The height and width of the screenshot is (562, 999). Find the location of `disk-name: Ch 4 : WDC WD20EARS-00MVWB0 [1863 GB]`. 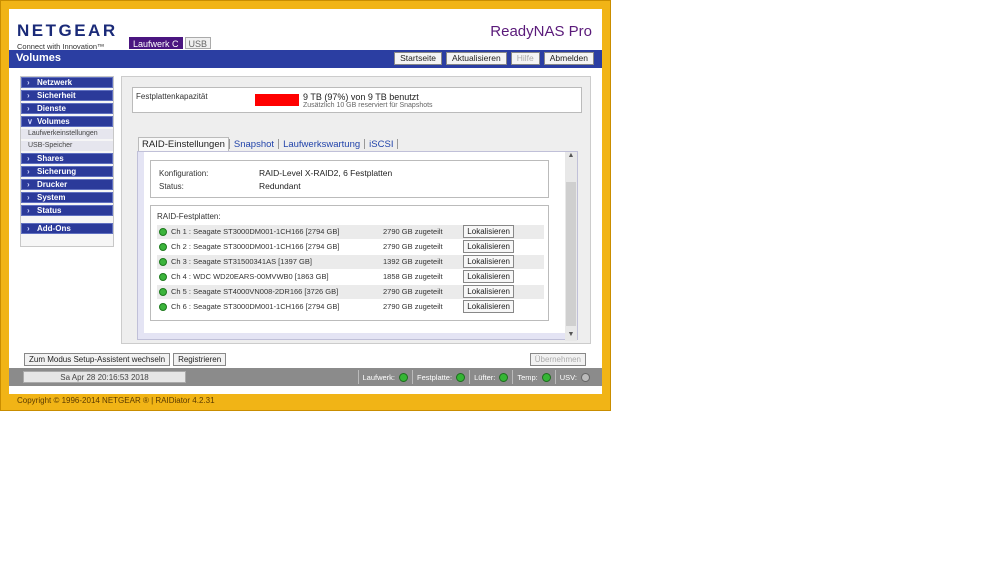

disk-name: Ch 4 : WDC WD20EARS-00MVWB0 [1863 GB] is located at coordinates (250, 276).